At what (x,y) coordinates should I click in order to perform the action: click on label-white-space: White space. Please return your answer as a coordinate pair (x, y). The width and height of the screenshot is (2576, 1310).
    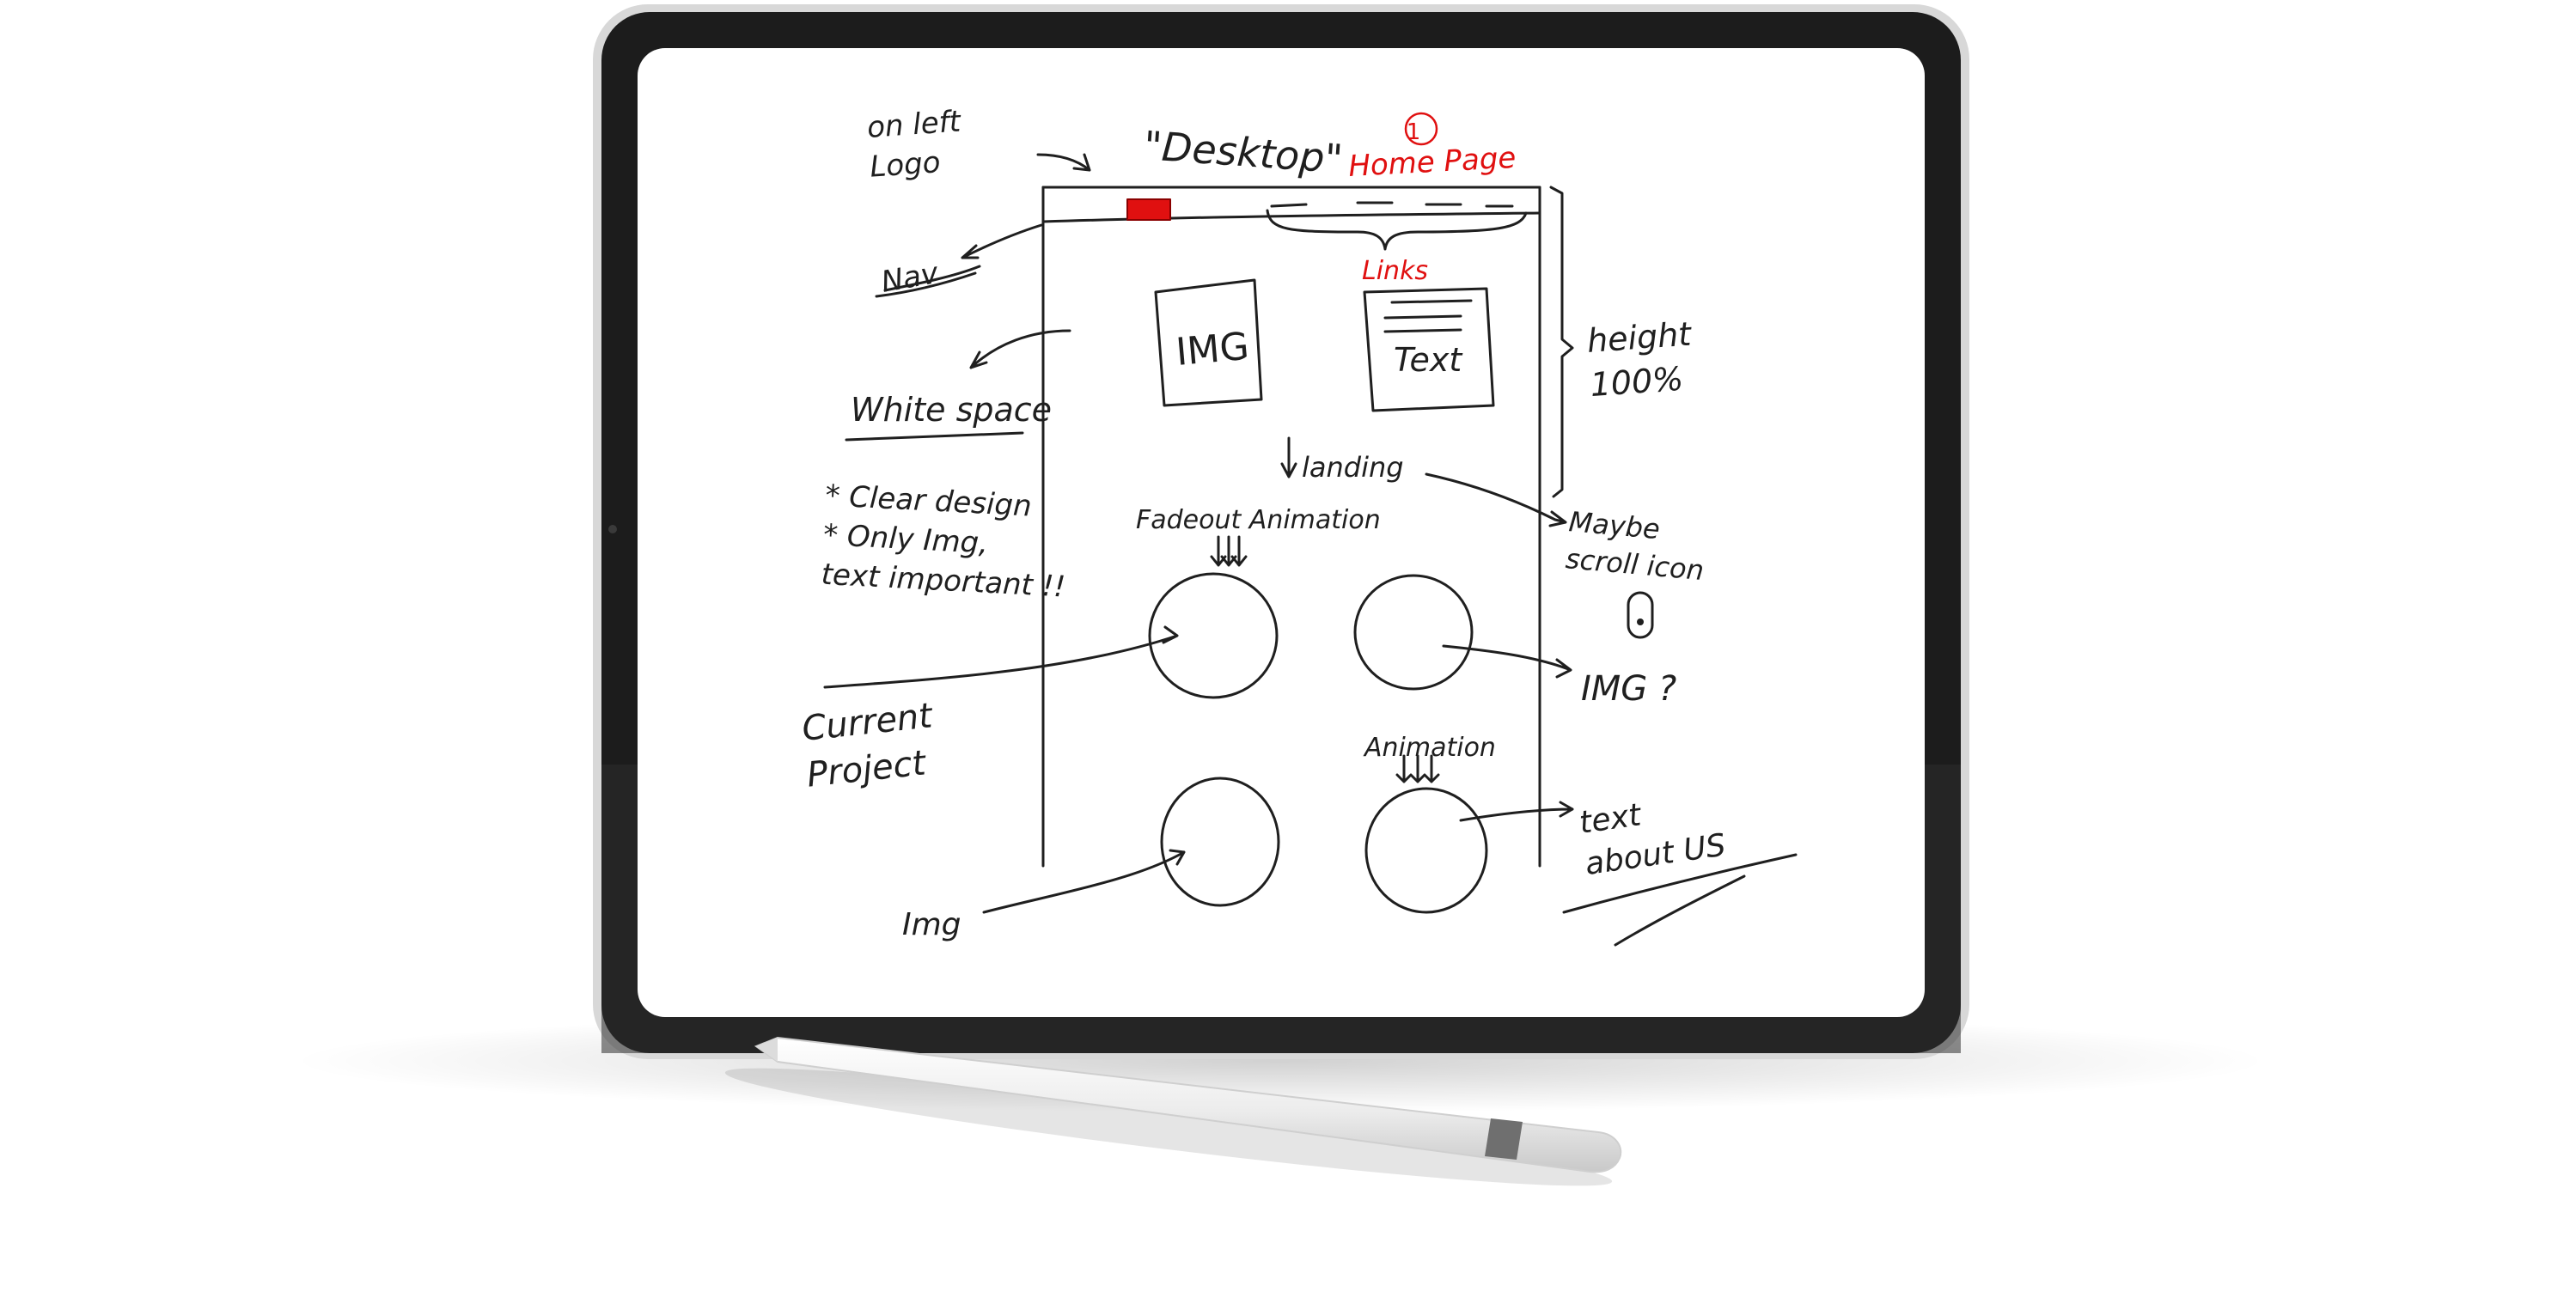
    Looking at the image, I should click on (951, 410).